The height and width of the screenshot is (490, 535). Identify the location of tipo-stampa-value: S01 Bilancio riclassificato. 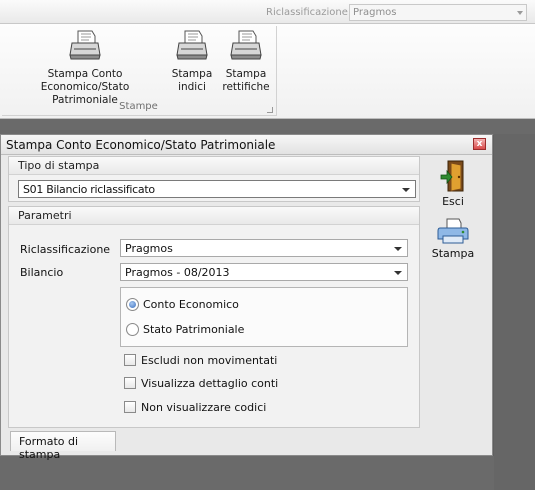
(89, 189).